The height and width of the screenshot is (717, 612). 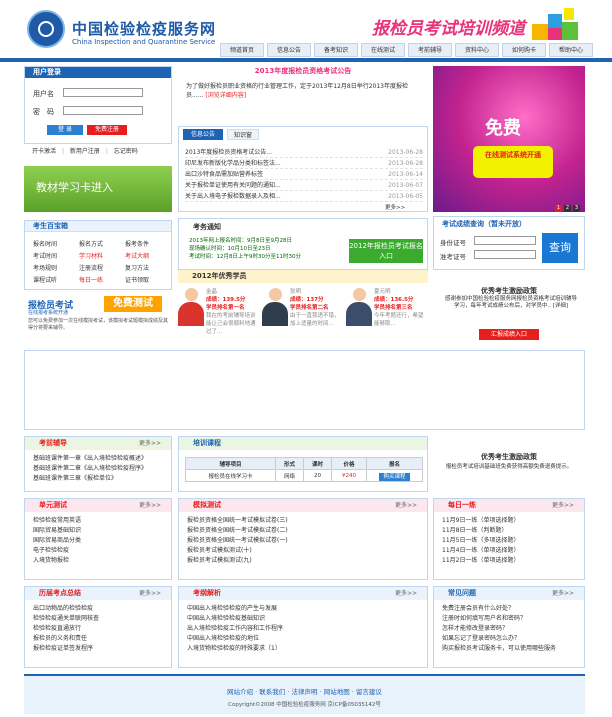 I want to click on nav-home: 频道首页, so click(x=242, y=50).